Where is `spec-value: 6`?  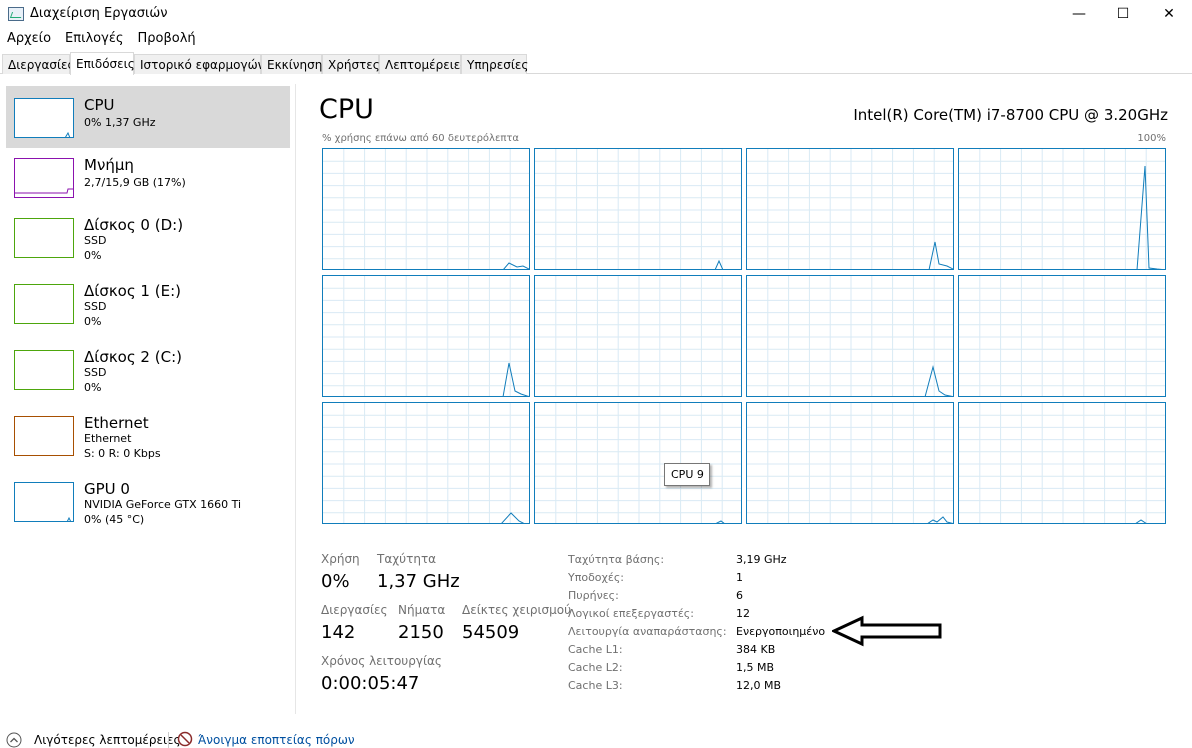
spec-value: 6 is located at coordinates (739, 595).